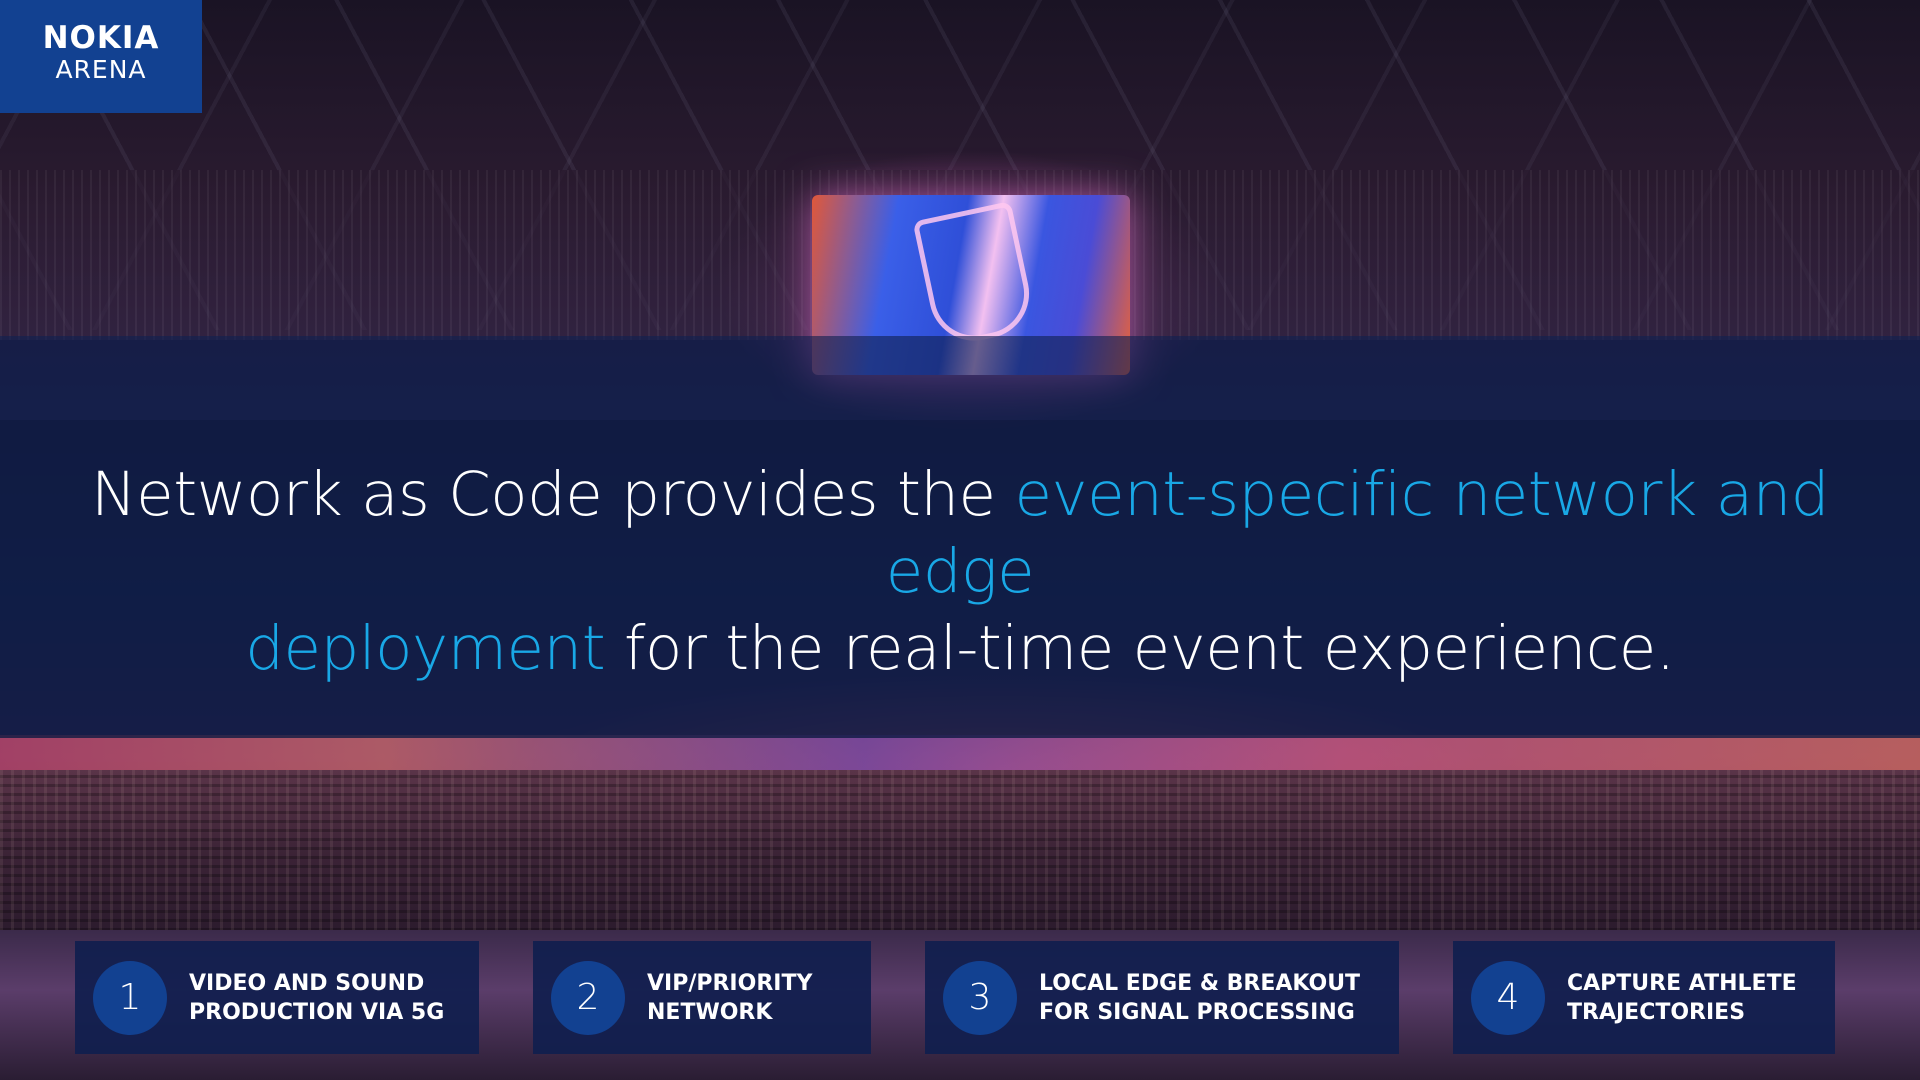  Describe the element at coordinates (101, 38) in the screenshot. I see `logo-brand-text: NOKIA` at that location.